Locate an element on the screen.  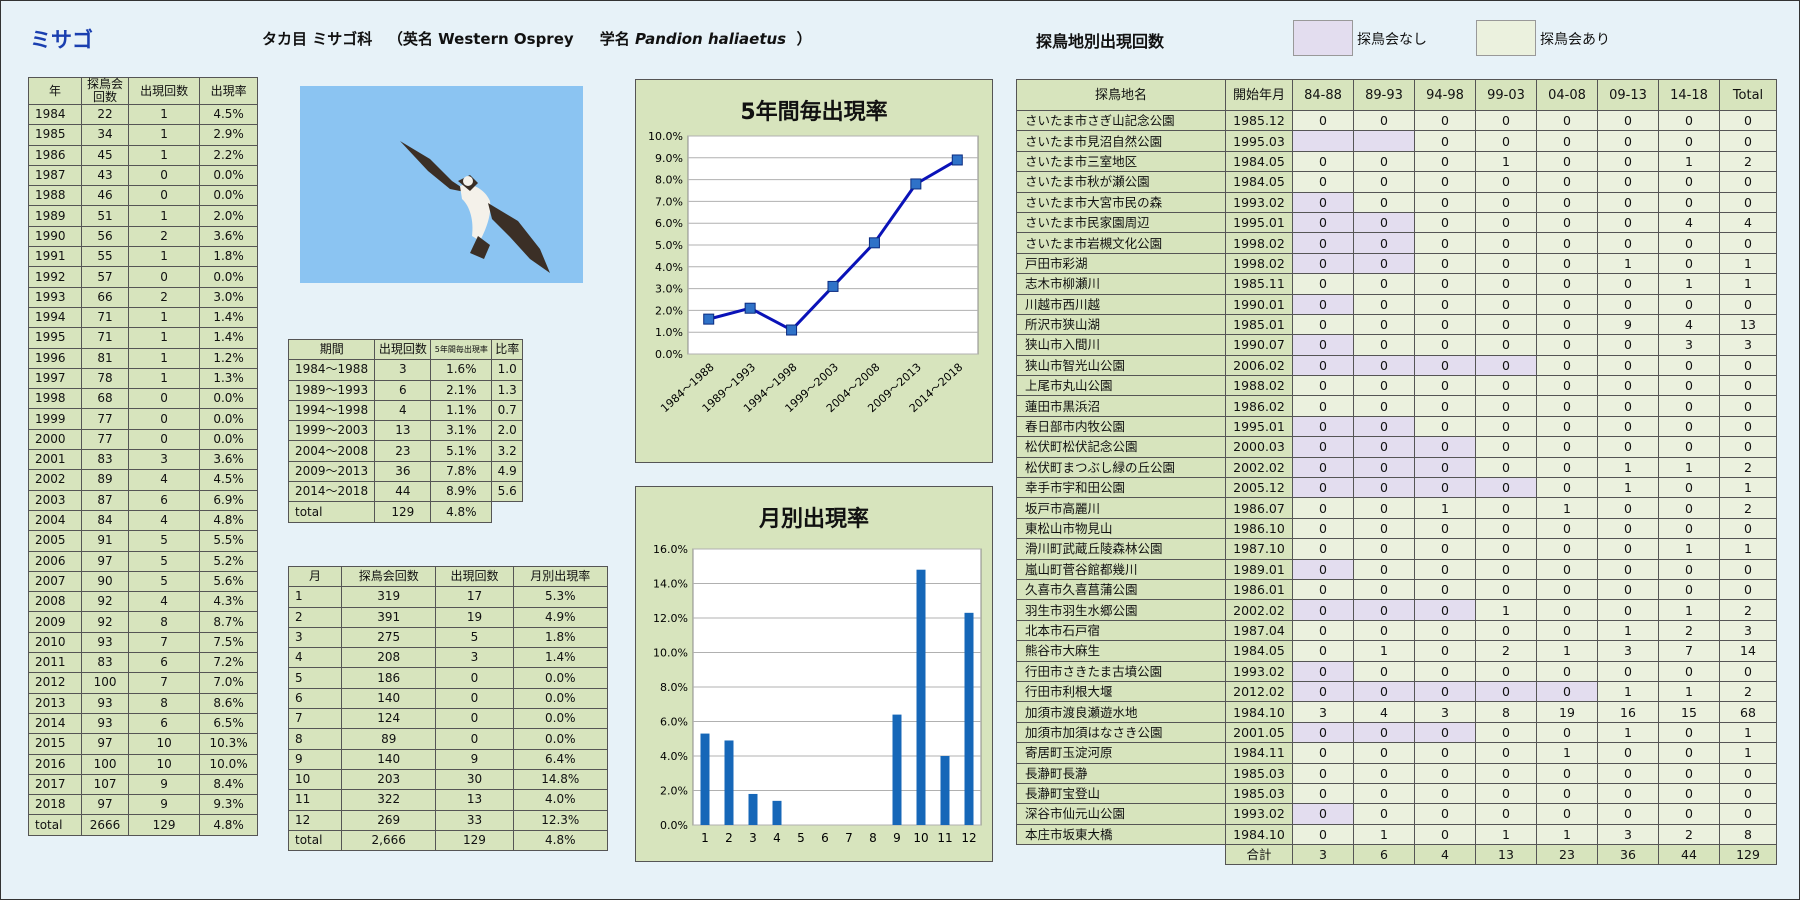
x-tick-label: 12 is located at coordinates (968, 838).